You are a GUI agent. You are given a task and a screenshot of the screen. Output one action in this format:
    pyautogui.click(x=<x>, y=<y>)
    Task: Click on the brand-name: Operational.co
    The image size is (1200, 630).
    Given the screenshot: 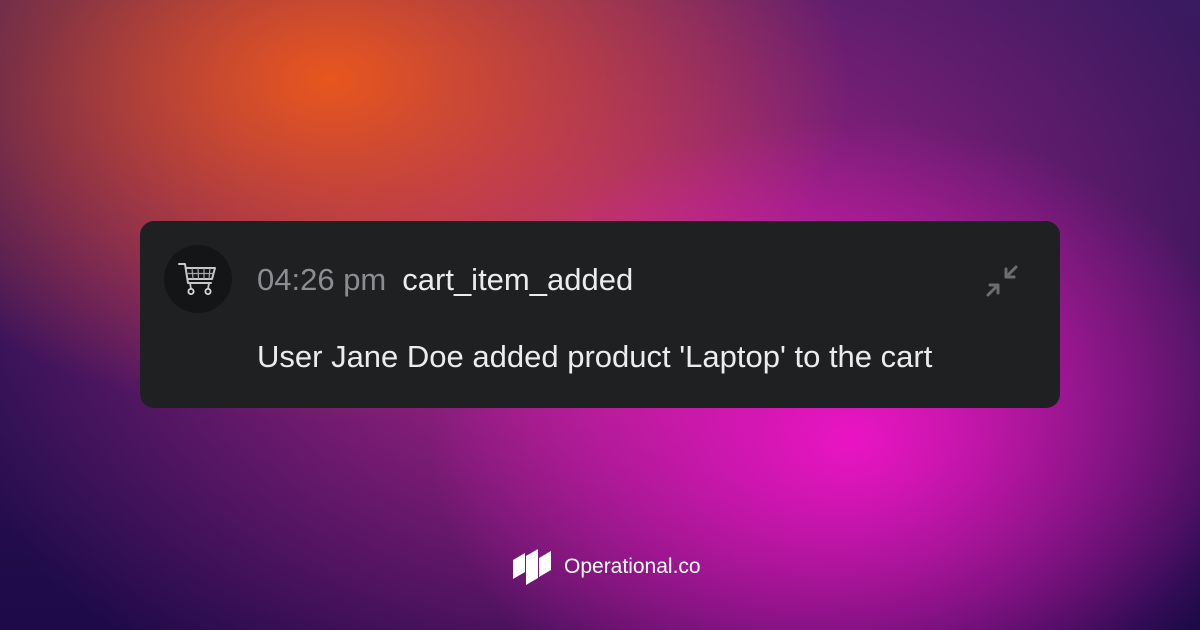 What is the action you would take?
    pyautogui.click(x=632, y=566)
    